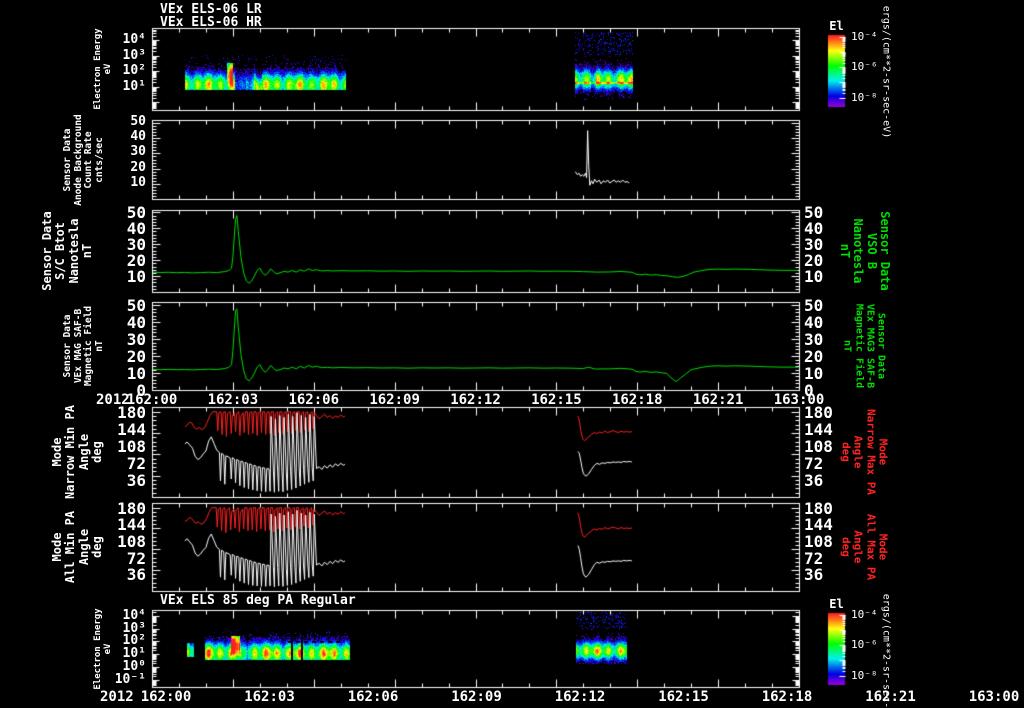 The width and height of the screenshot is (1024, 708). I want to click on axis-label-right-all_pa: Mode All Max PA Angle deg, so click(864, 547).